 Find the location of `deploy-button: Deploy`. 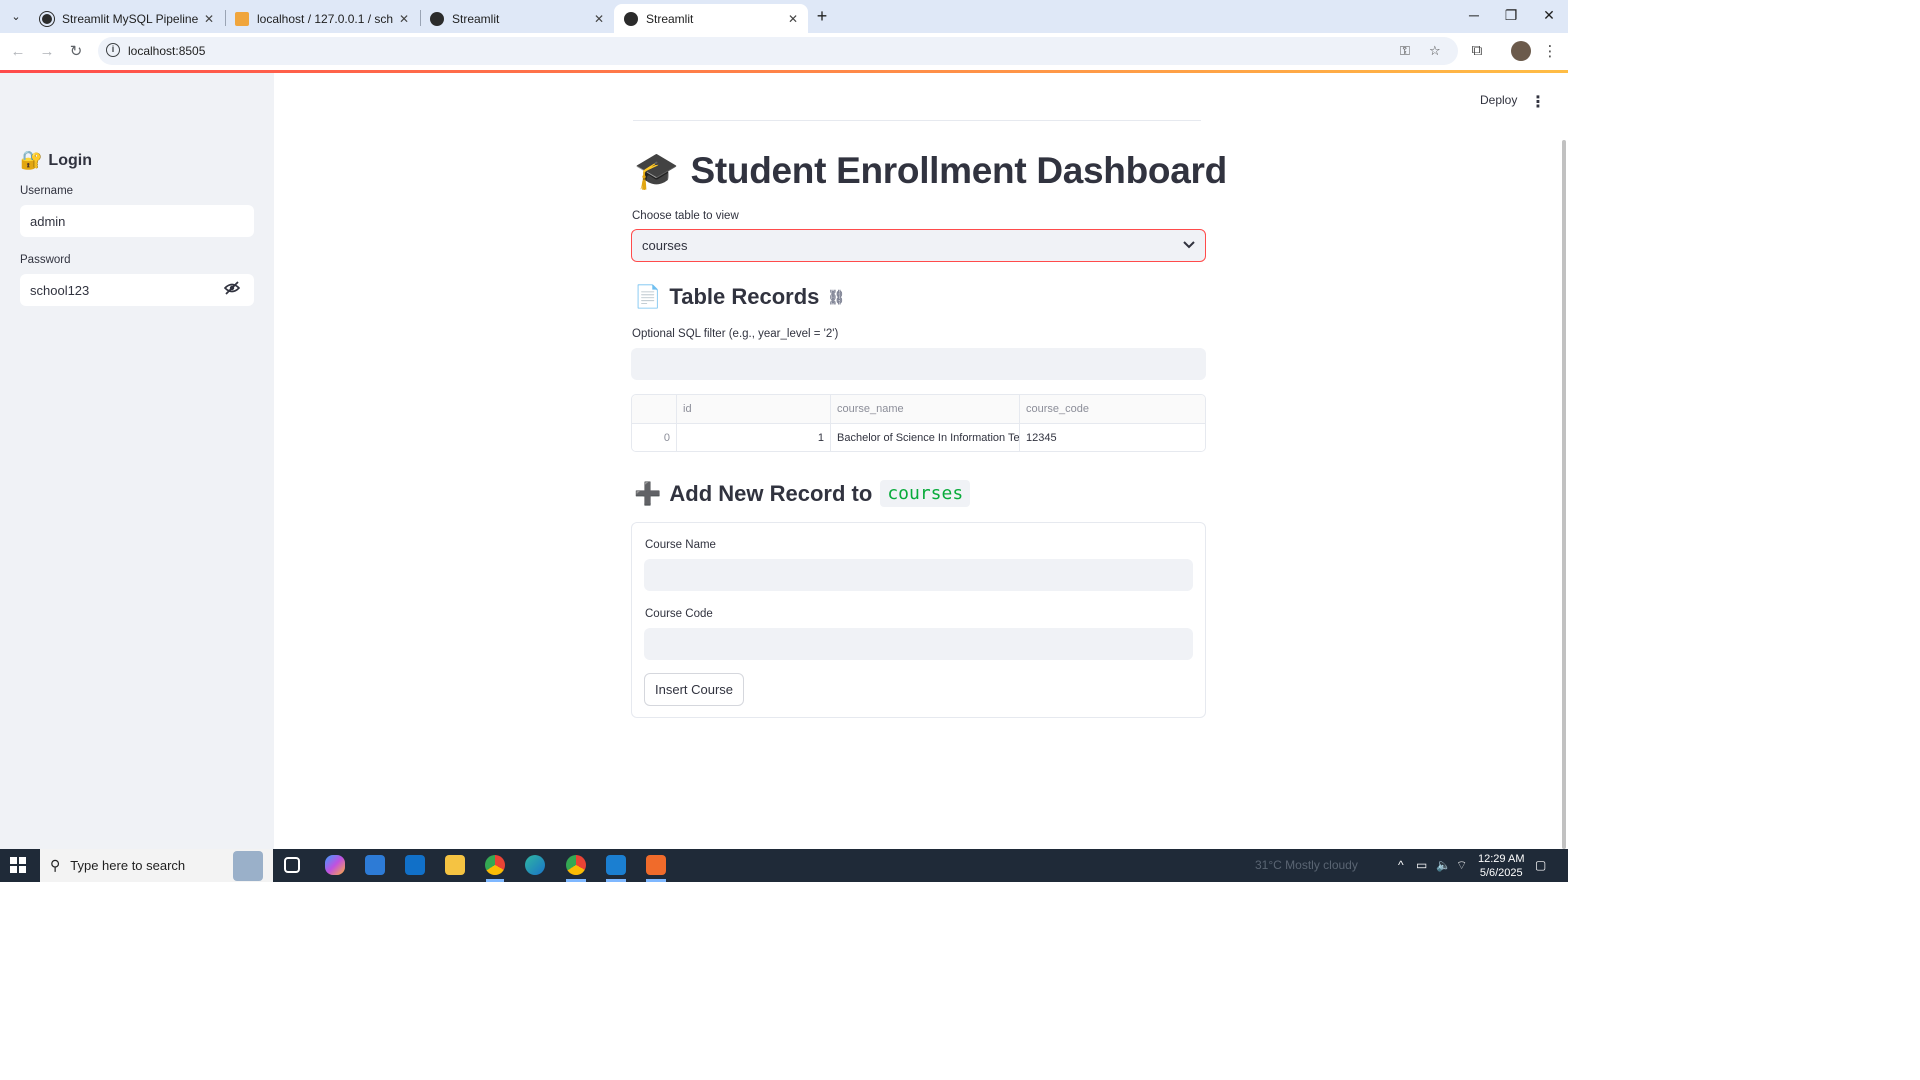

deploy-button: Deploy is located at coordinates (1498, 100).